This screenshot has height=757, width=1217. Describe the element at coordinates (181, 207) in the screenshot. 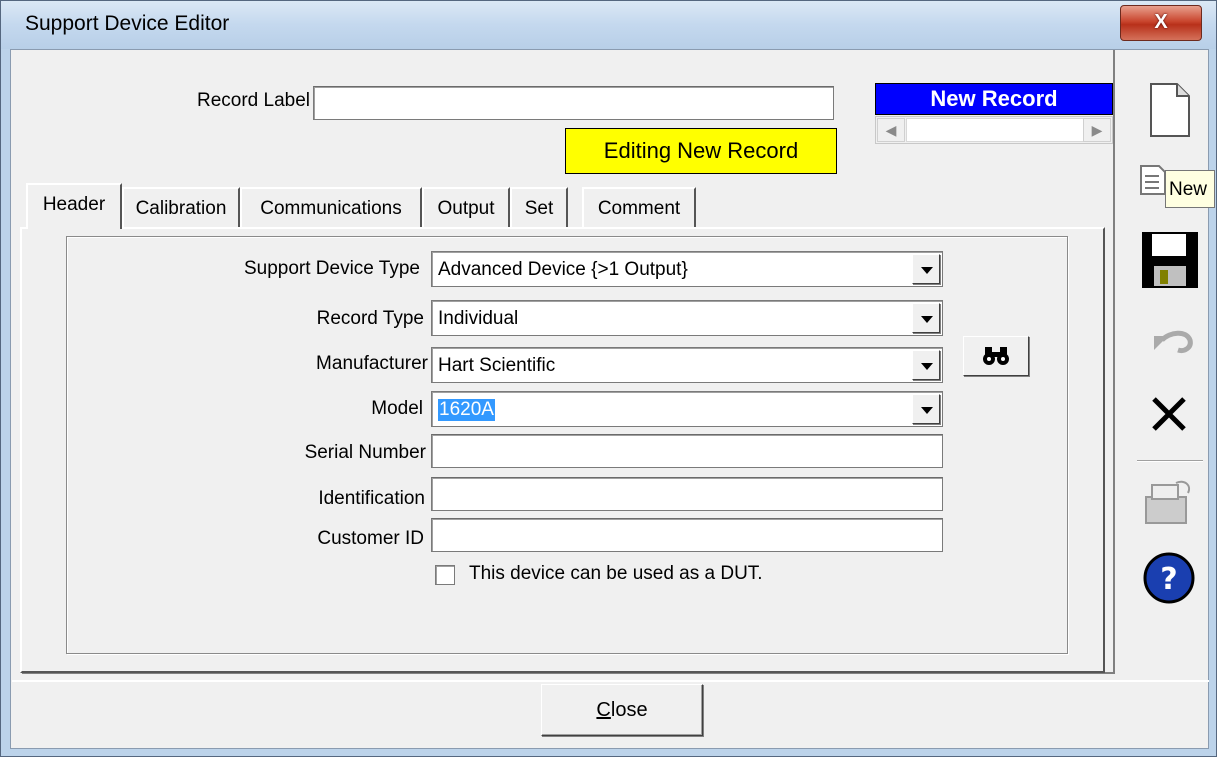

I see `tab-calibration: Calibration` at that location.